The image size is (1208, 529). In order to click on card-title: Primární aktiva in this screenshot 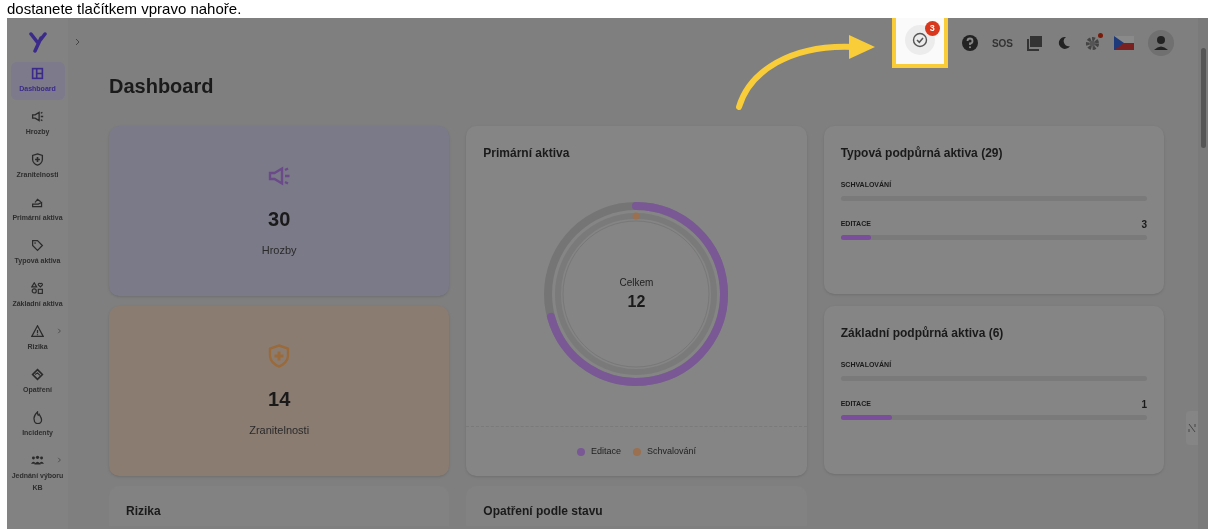, I will do `click(526, 153)`.